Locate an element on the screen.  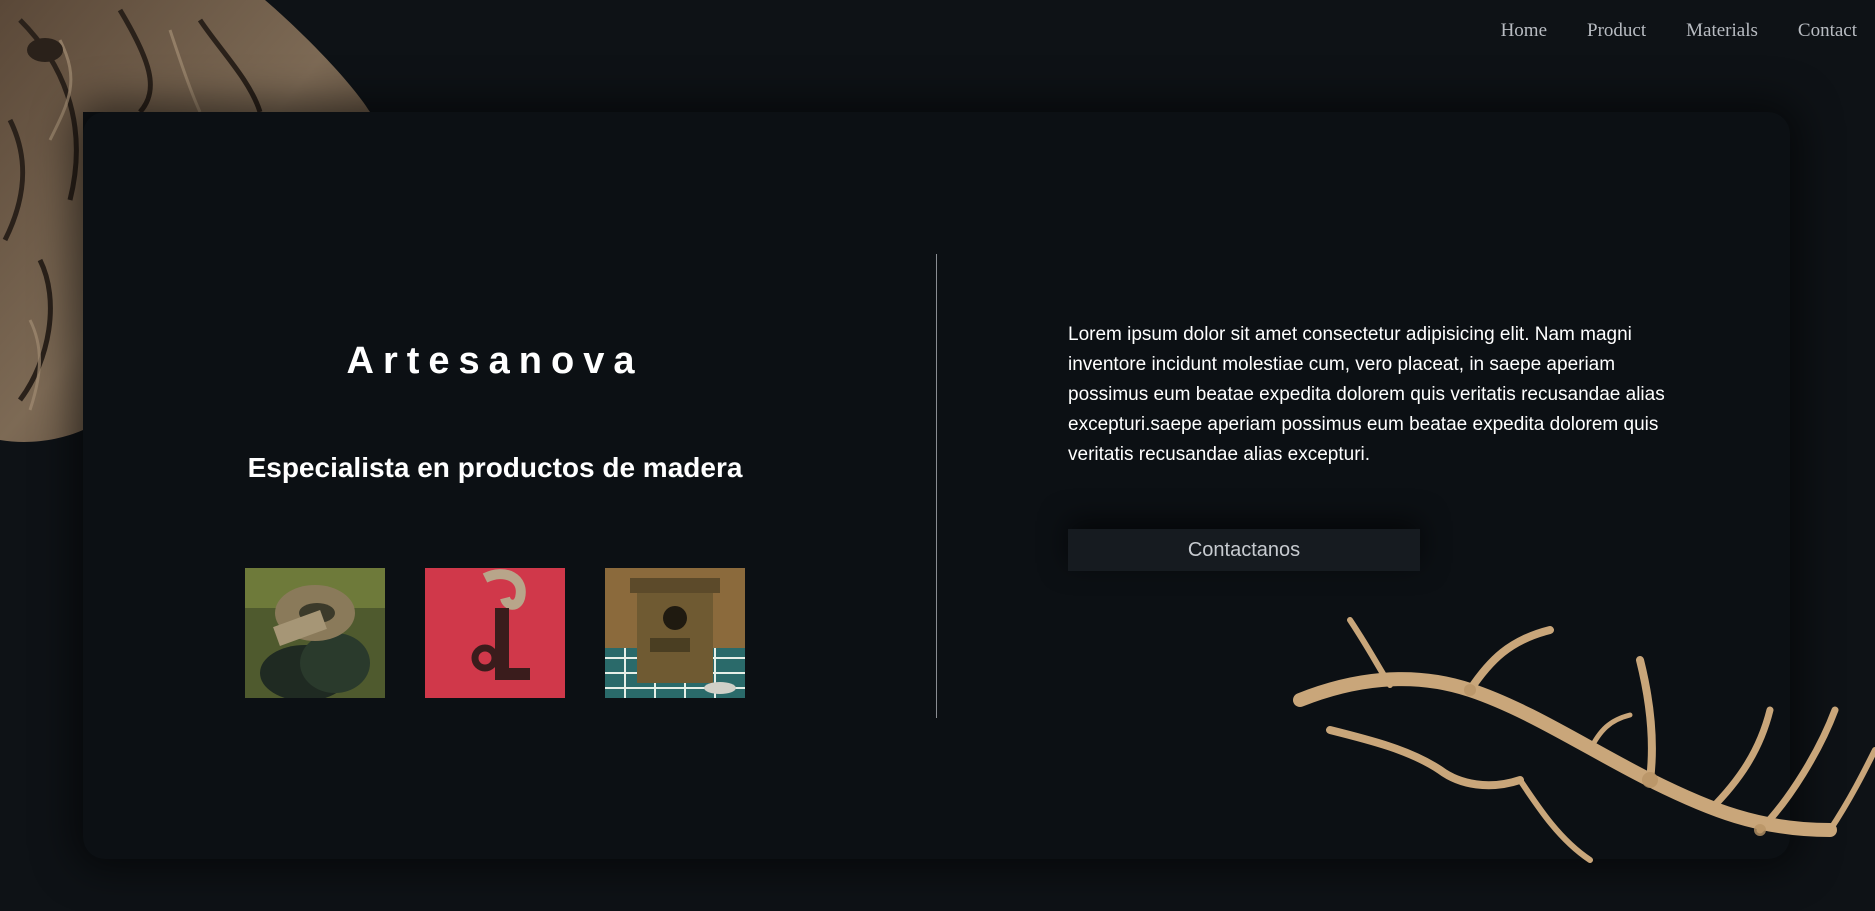
nav-home-link: Home is located at coordinates (1524, 31).